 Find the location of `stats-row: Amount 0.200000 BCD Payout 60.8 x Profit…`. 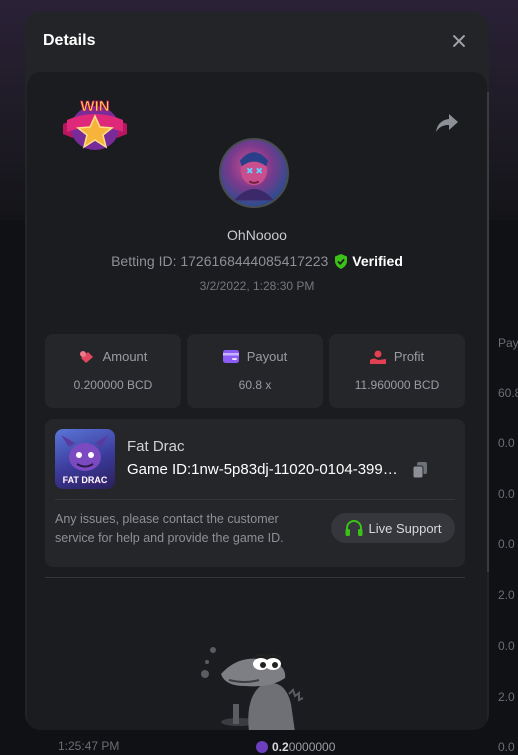

stats-row: Amount 0.200000 BCD Payout 60.8 x Profit… is located at coordinates (255, 371).